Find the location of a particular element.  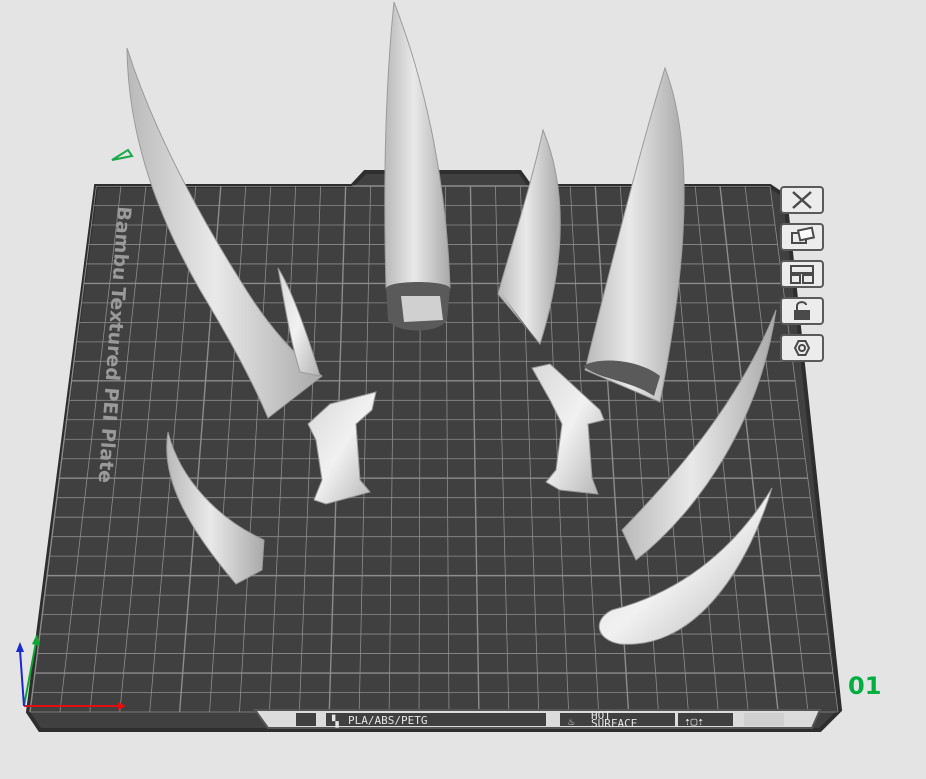

lock-icon is located at coordinates (802, 310).